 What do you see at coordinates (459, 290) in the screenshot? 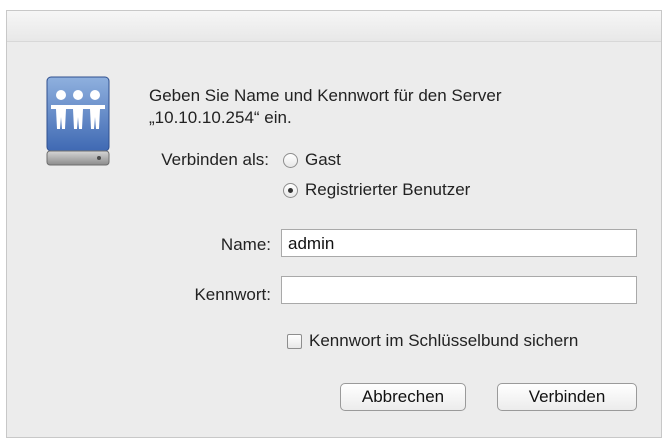
I see `password-field` at bounding box center [459, 290].